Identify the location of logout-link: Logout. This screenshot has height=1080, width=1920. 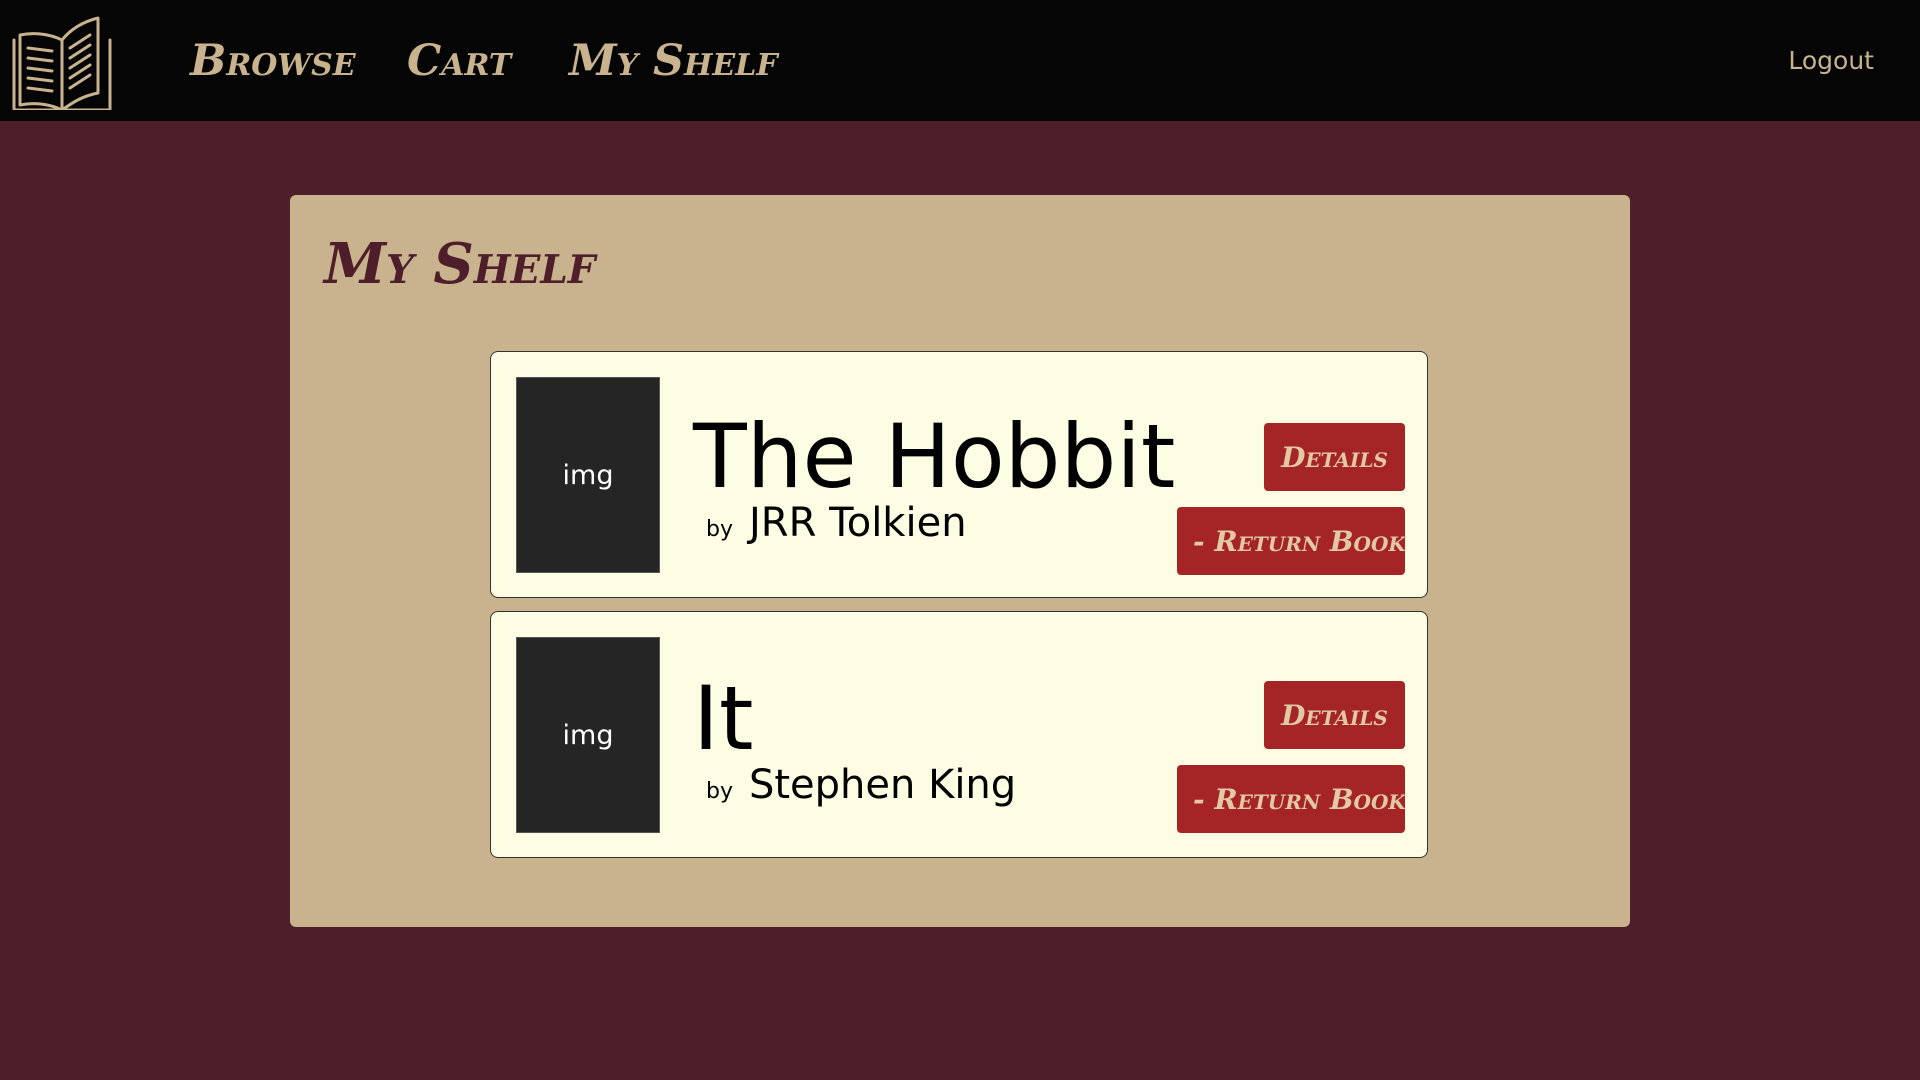
(1831, 60).